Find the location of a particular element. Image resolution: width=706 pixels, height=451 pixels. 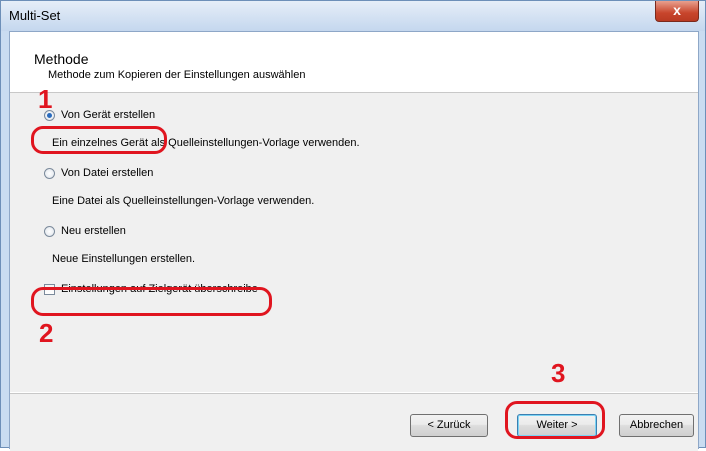

highlight-overwrite-checkbox is located at coordinates (151, 301).